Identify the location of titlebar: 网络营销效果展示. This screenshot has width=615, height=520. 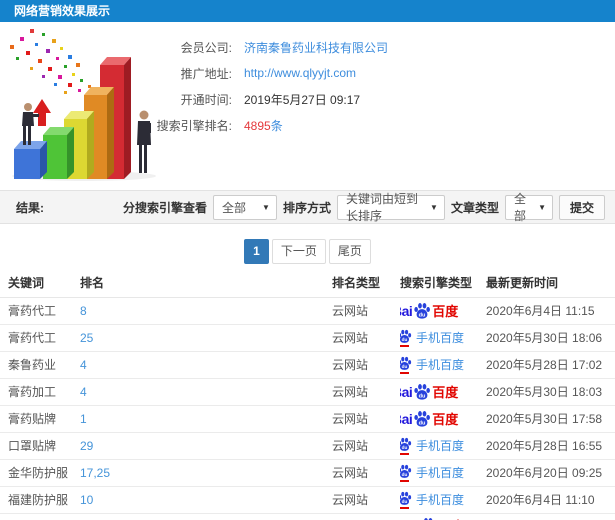
(307, 11).